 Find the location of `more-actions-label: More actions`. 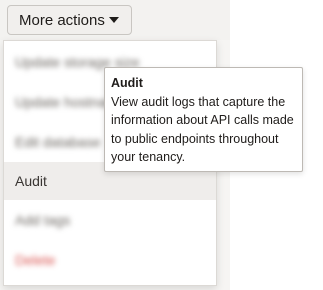

more-actions-label: More actions is located at coordinates (62, 20).